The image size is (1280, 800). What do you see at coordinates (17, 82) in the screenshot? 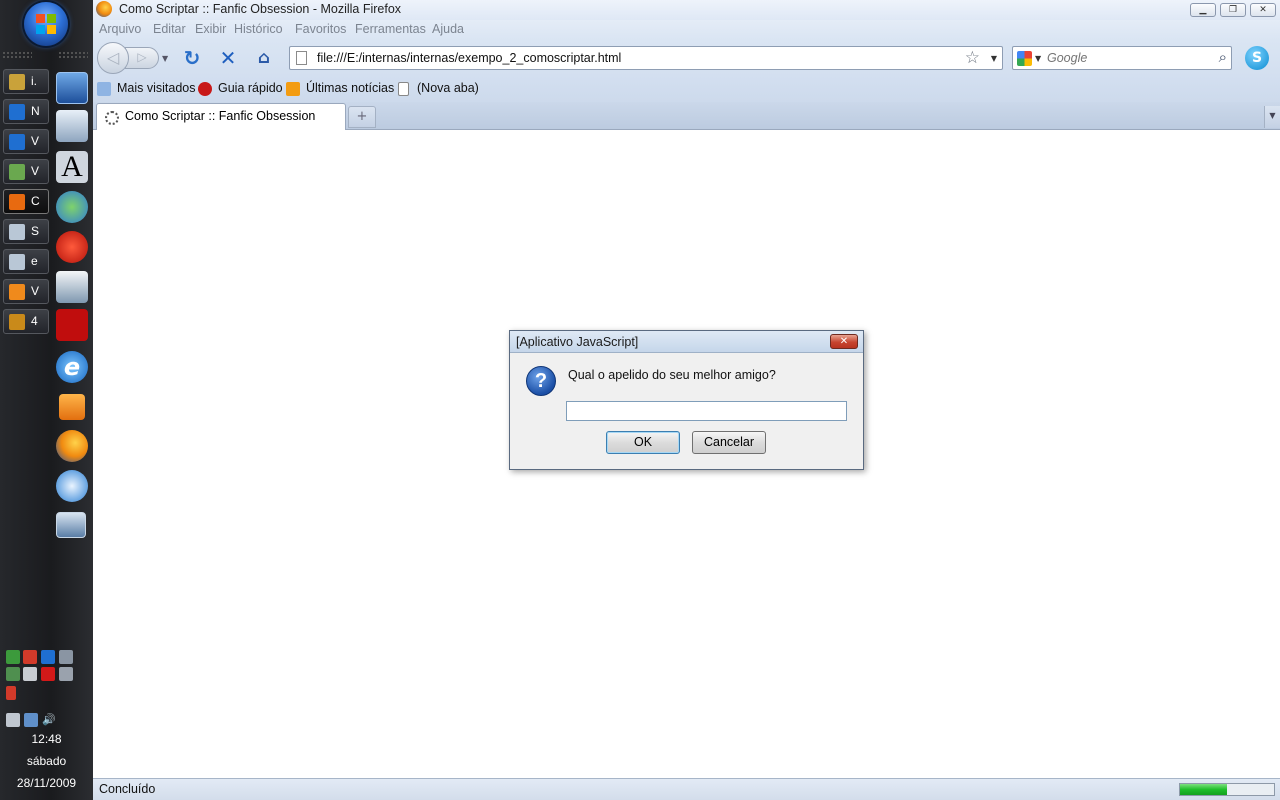
I see `install-icon` at bounding box center [17, 82].